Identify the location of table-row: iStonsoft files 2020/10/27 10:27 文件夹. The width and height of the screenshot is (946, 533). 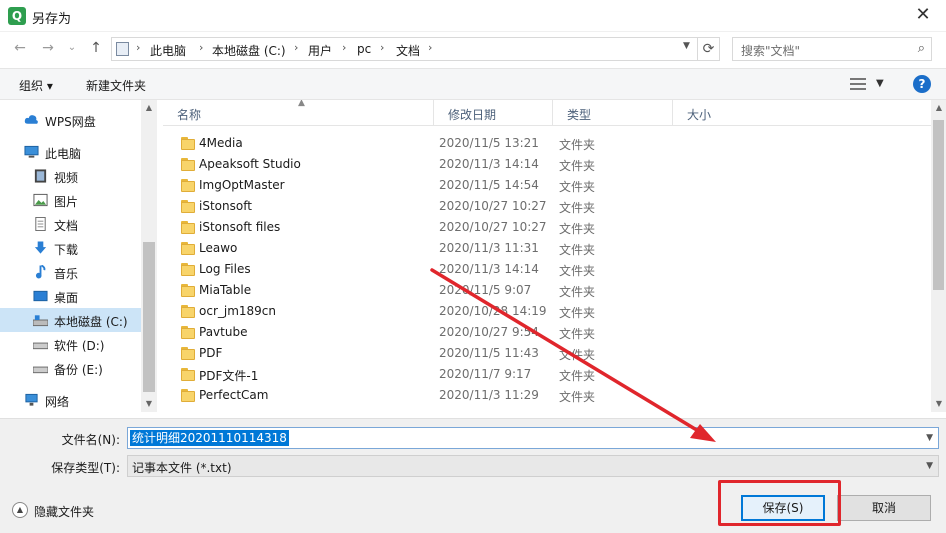
(547, 227).